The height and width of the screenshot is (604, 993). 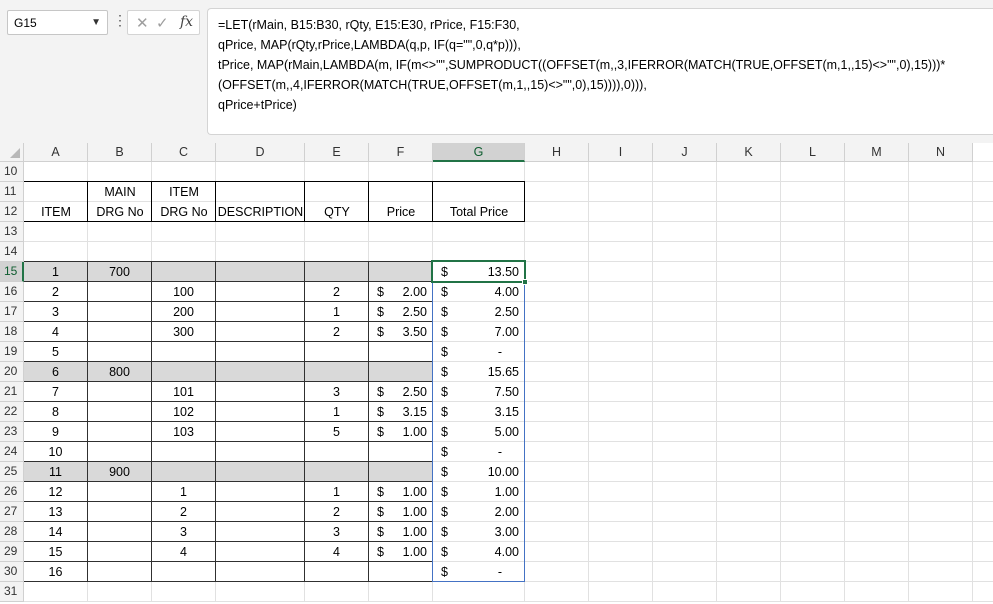 I want to click on column-header-g: G, so click(x=479, y=152).